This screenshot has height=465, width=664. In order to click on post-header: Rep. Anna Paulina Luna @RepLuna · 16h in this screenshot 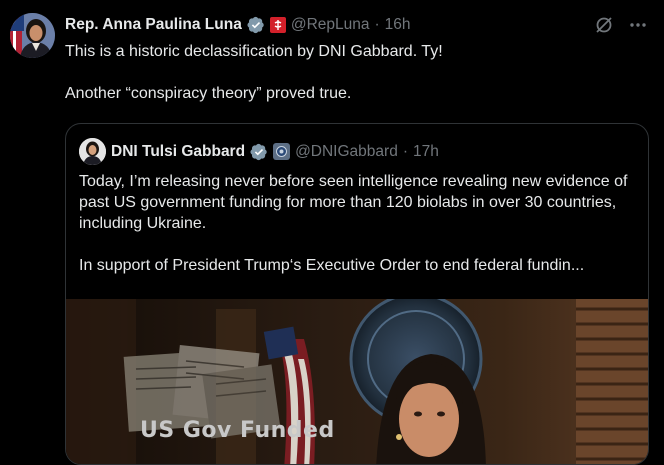, I will do `click(238, 25)`.